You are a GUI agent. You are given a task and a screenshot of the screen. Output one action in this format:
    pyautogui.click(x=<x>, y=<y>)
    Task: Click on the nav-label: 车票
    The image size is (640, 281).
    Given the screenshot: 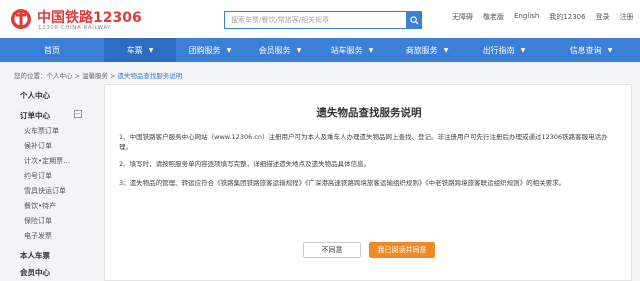 What is the action you would take?
    pyautogui.click(x=134, y=50)
    